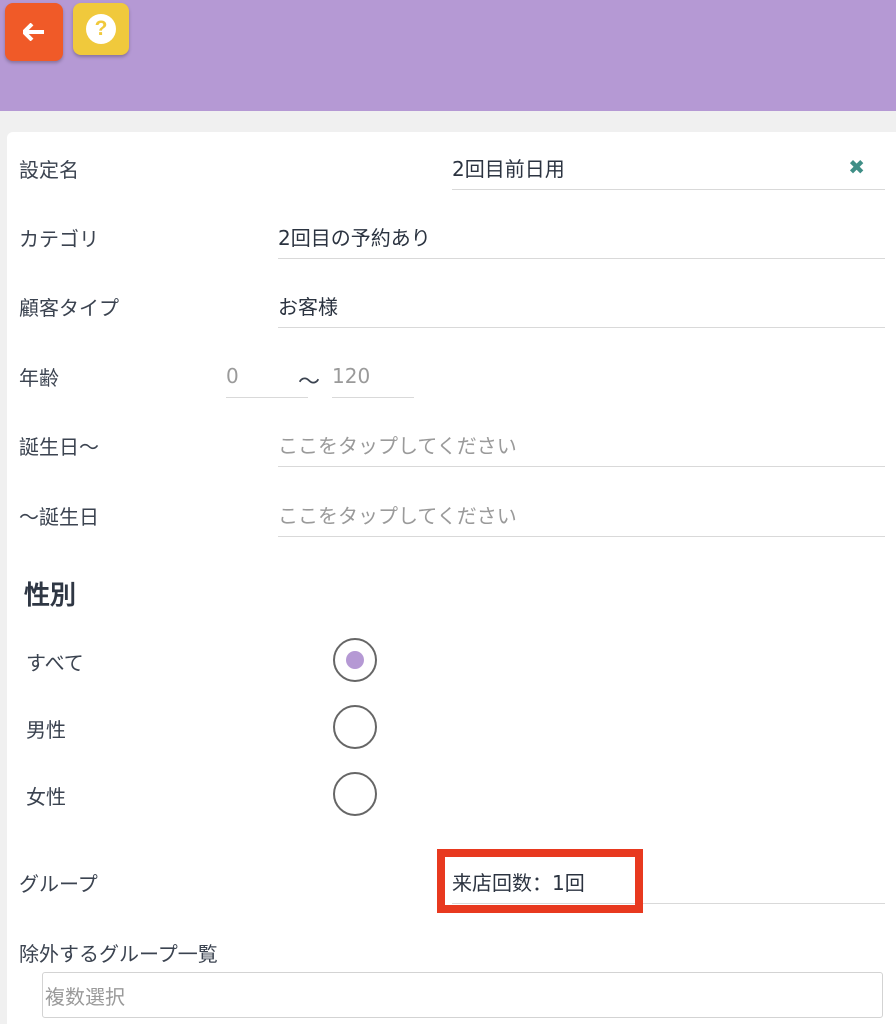 The height and width of the screenshot is (1024, 896). What do you see at coordinates (581, 237) in the screenshot?
I see `category-select: 2回目の予約あり` at bounding box center [581, 237].